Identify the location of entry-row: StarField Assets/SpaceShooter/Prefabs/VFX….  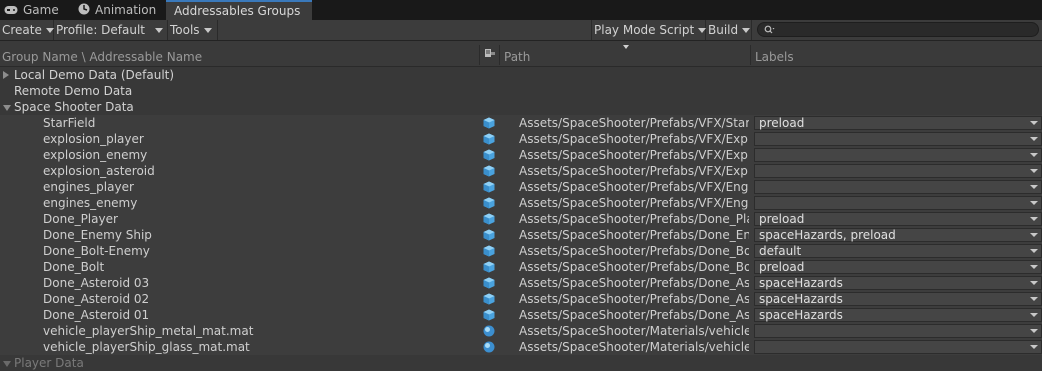
(521, 123).